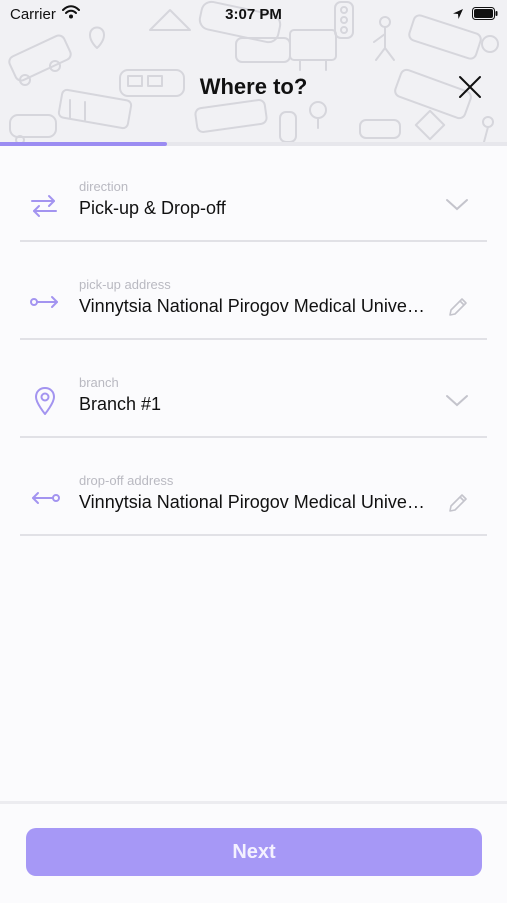  What do you see at coordinates (104, 186) in the screenshot?
I see `direction-label: direction` at bounding box center [104, 186].